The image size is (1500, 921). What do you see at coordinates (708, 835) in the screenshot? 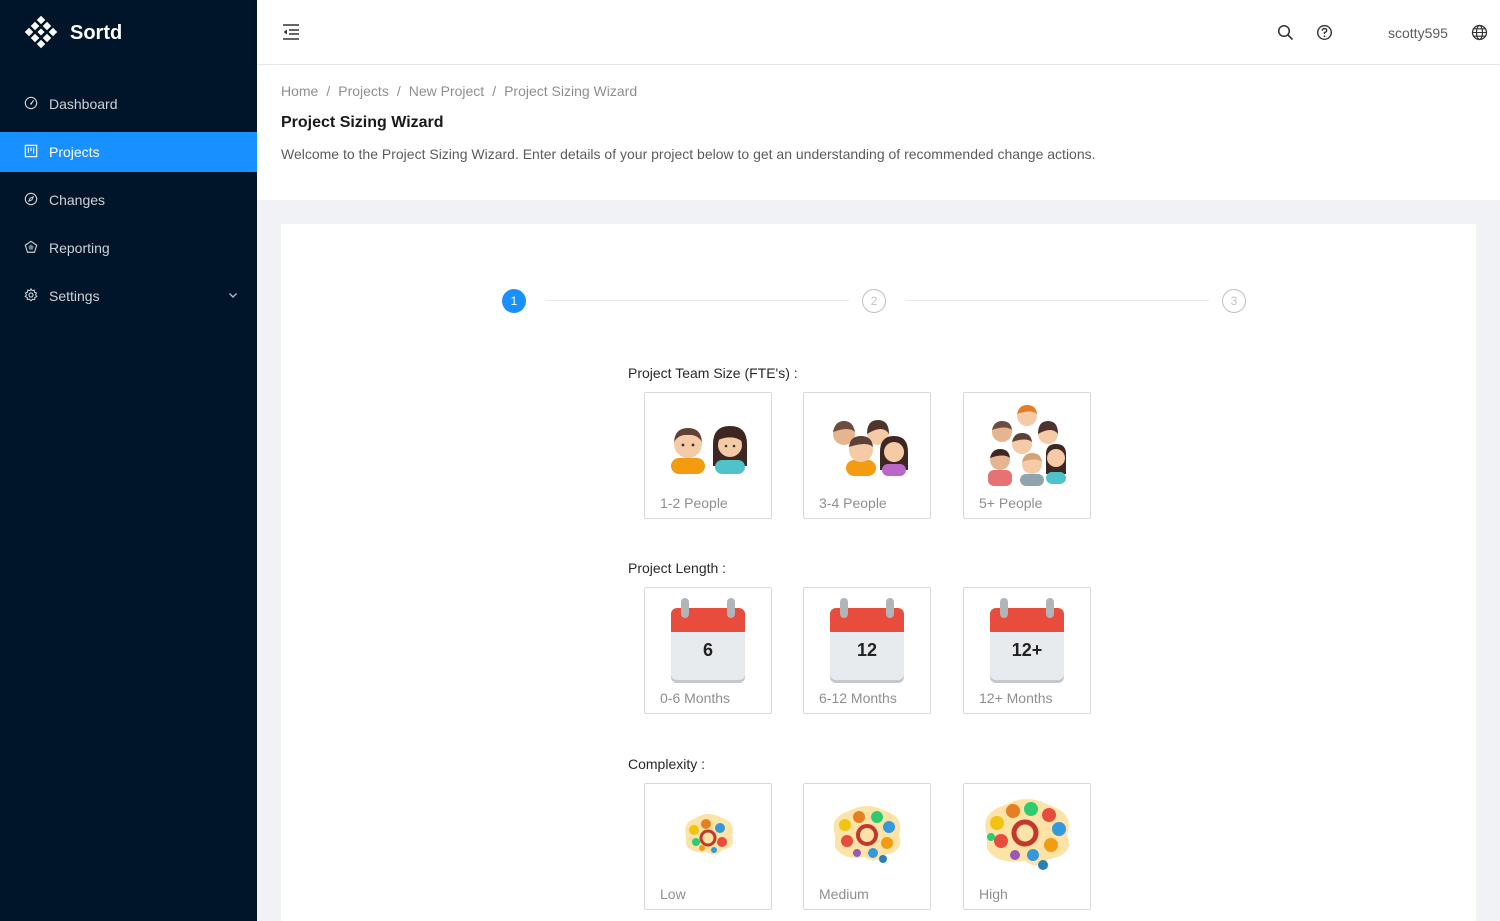
I see `brain-gears-small-icon` at bounding box center [708, 835].